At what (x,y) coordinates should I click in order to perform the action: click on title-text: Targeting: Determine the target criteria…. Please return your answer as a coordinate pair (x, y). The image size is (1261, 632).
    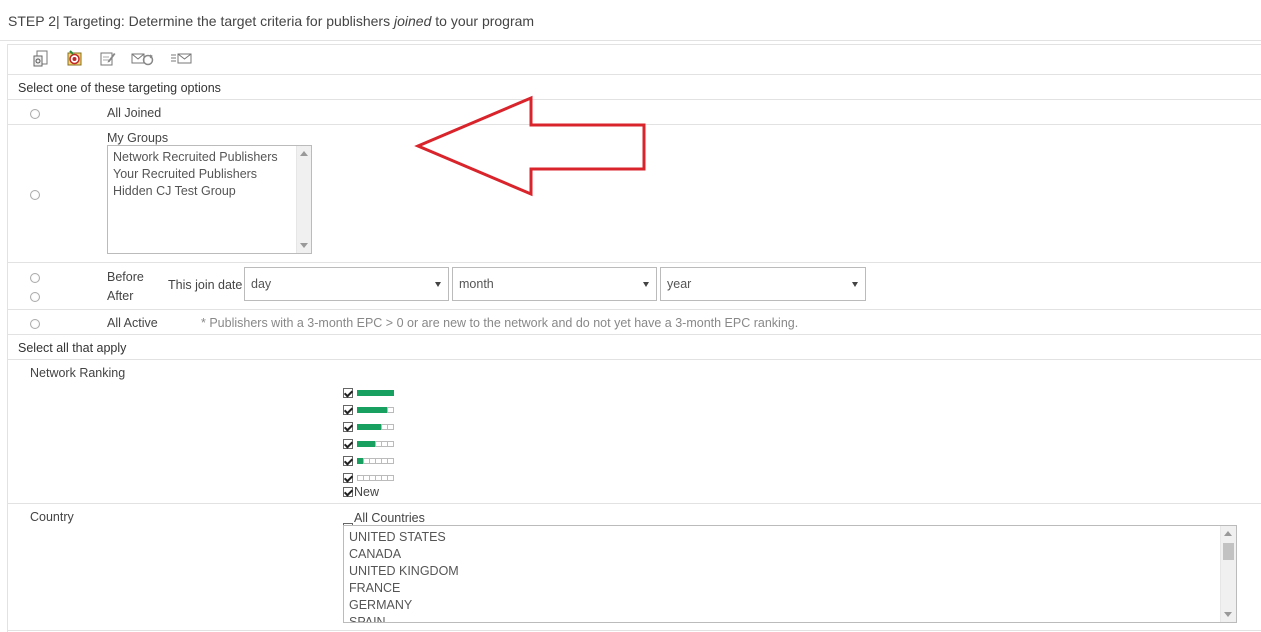
    Looking at the image, I should click on (227, 21).